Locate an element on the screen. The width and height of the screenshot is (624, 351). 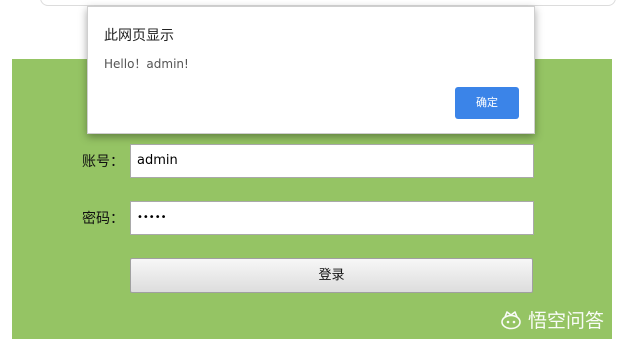
watermark-text: 悟空问答 is located at coordinates (565, 321).